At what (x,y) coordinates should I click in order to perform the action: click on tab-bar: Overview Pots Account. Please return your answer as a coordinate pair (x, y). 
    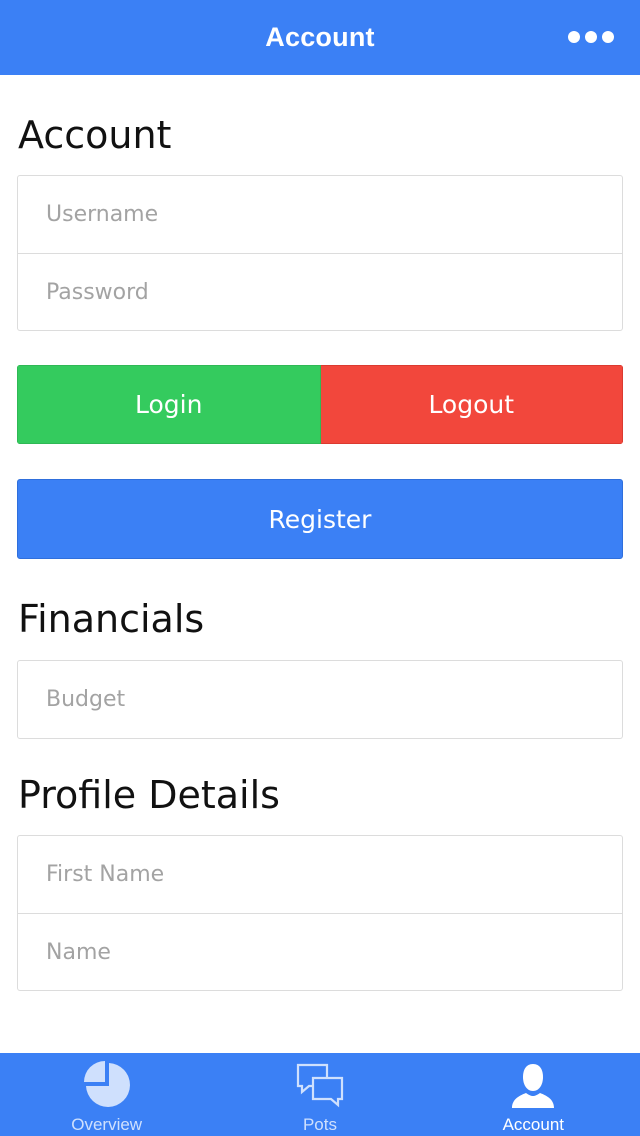
    Looking at the image, I should click on (320, 1094).